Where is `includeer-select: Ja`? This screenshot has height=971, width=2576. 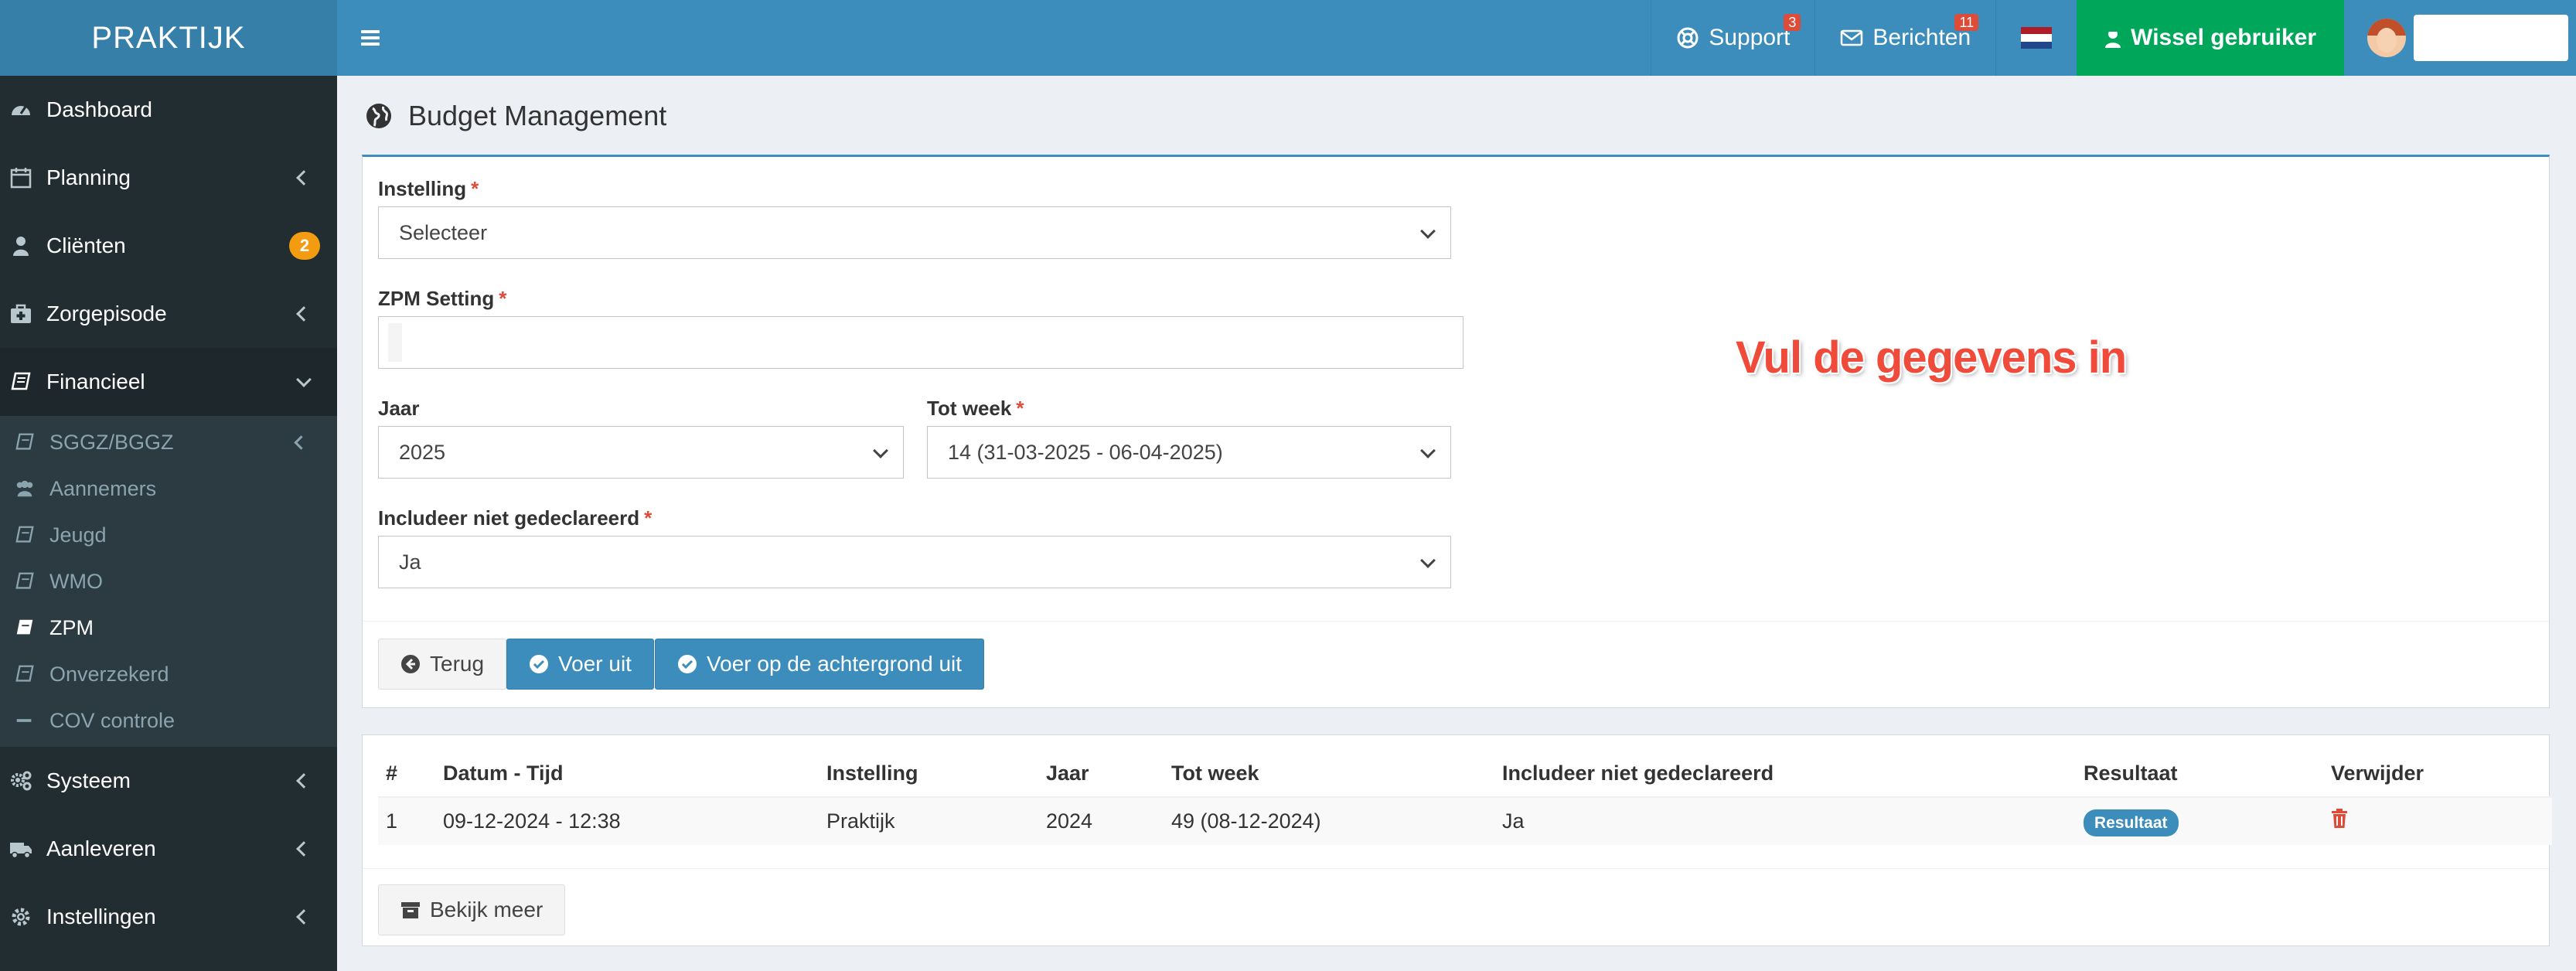 includeer-select: Ja is located at coordinates (914, 562).